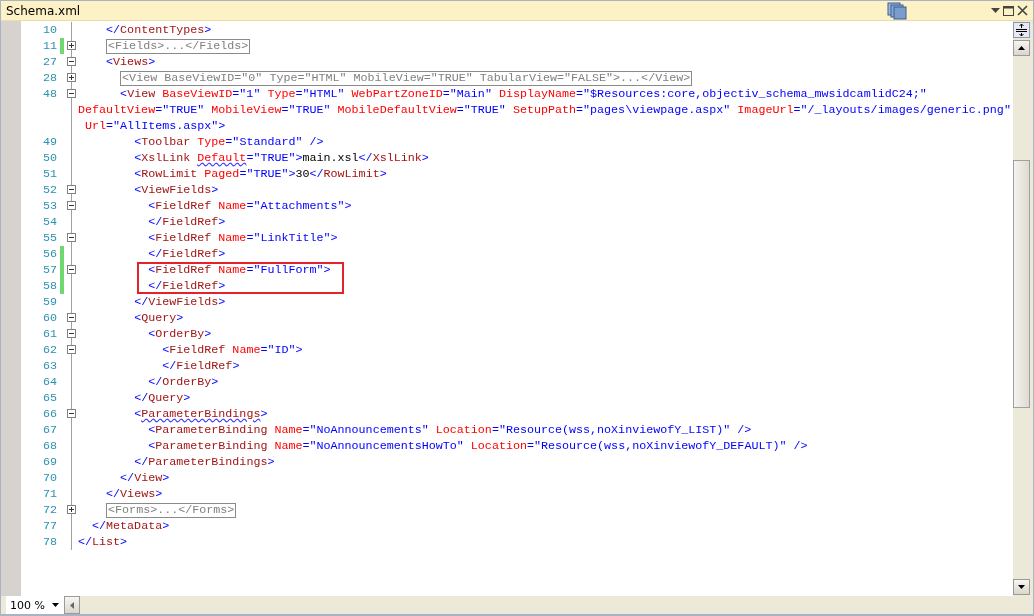 The width and height of the screenshot is (1034, 616). I want to click on document-tab: Schema.xml, so click(44, 10).